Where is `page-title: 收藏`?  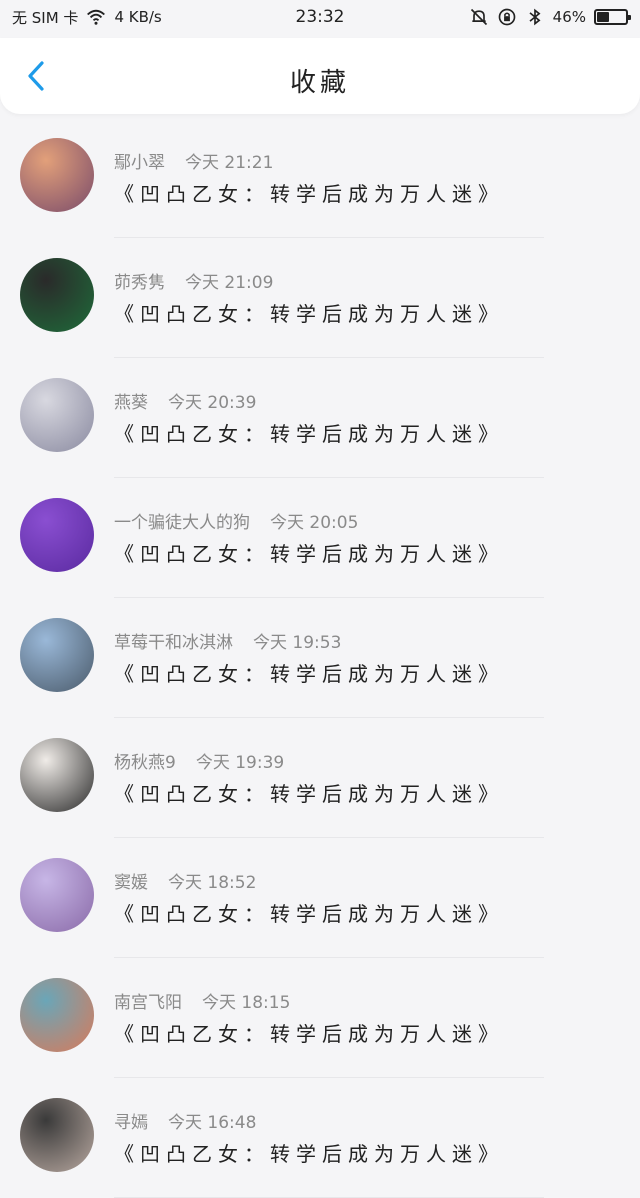 page-title: 收藏 is located at coordinates (319, 83).